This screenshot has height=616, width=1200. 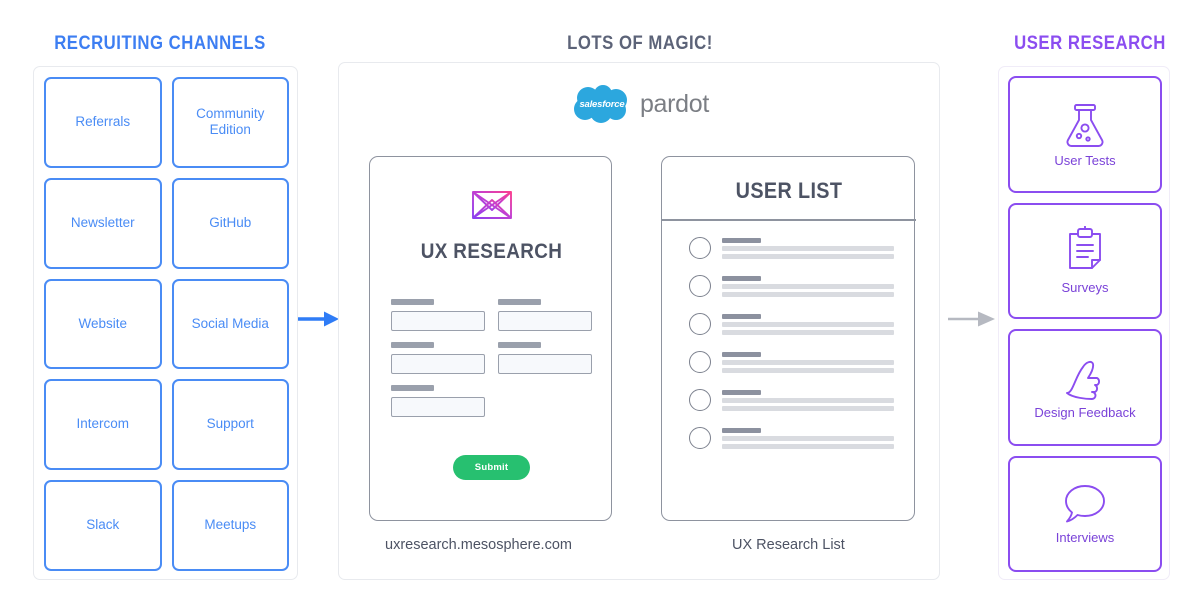 I want to click on submit-row: Submit, so click(x=491, y=467).